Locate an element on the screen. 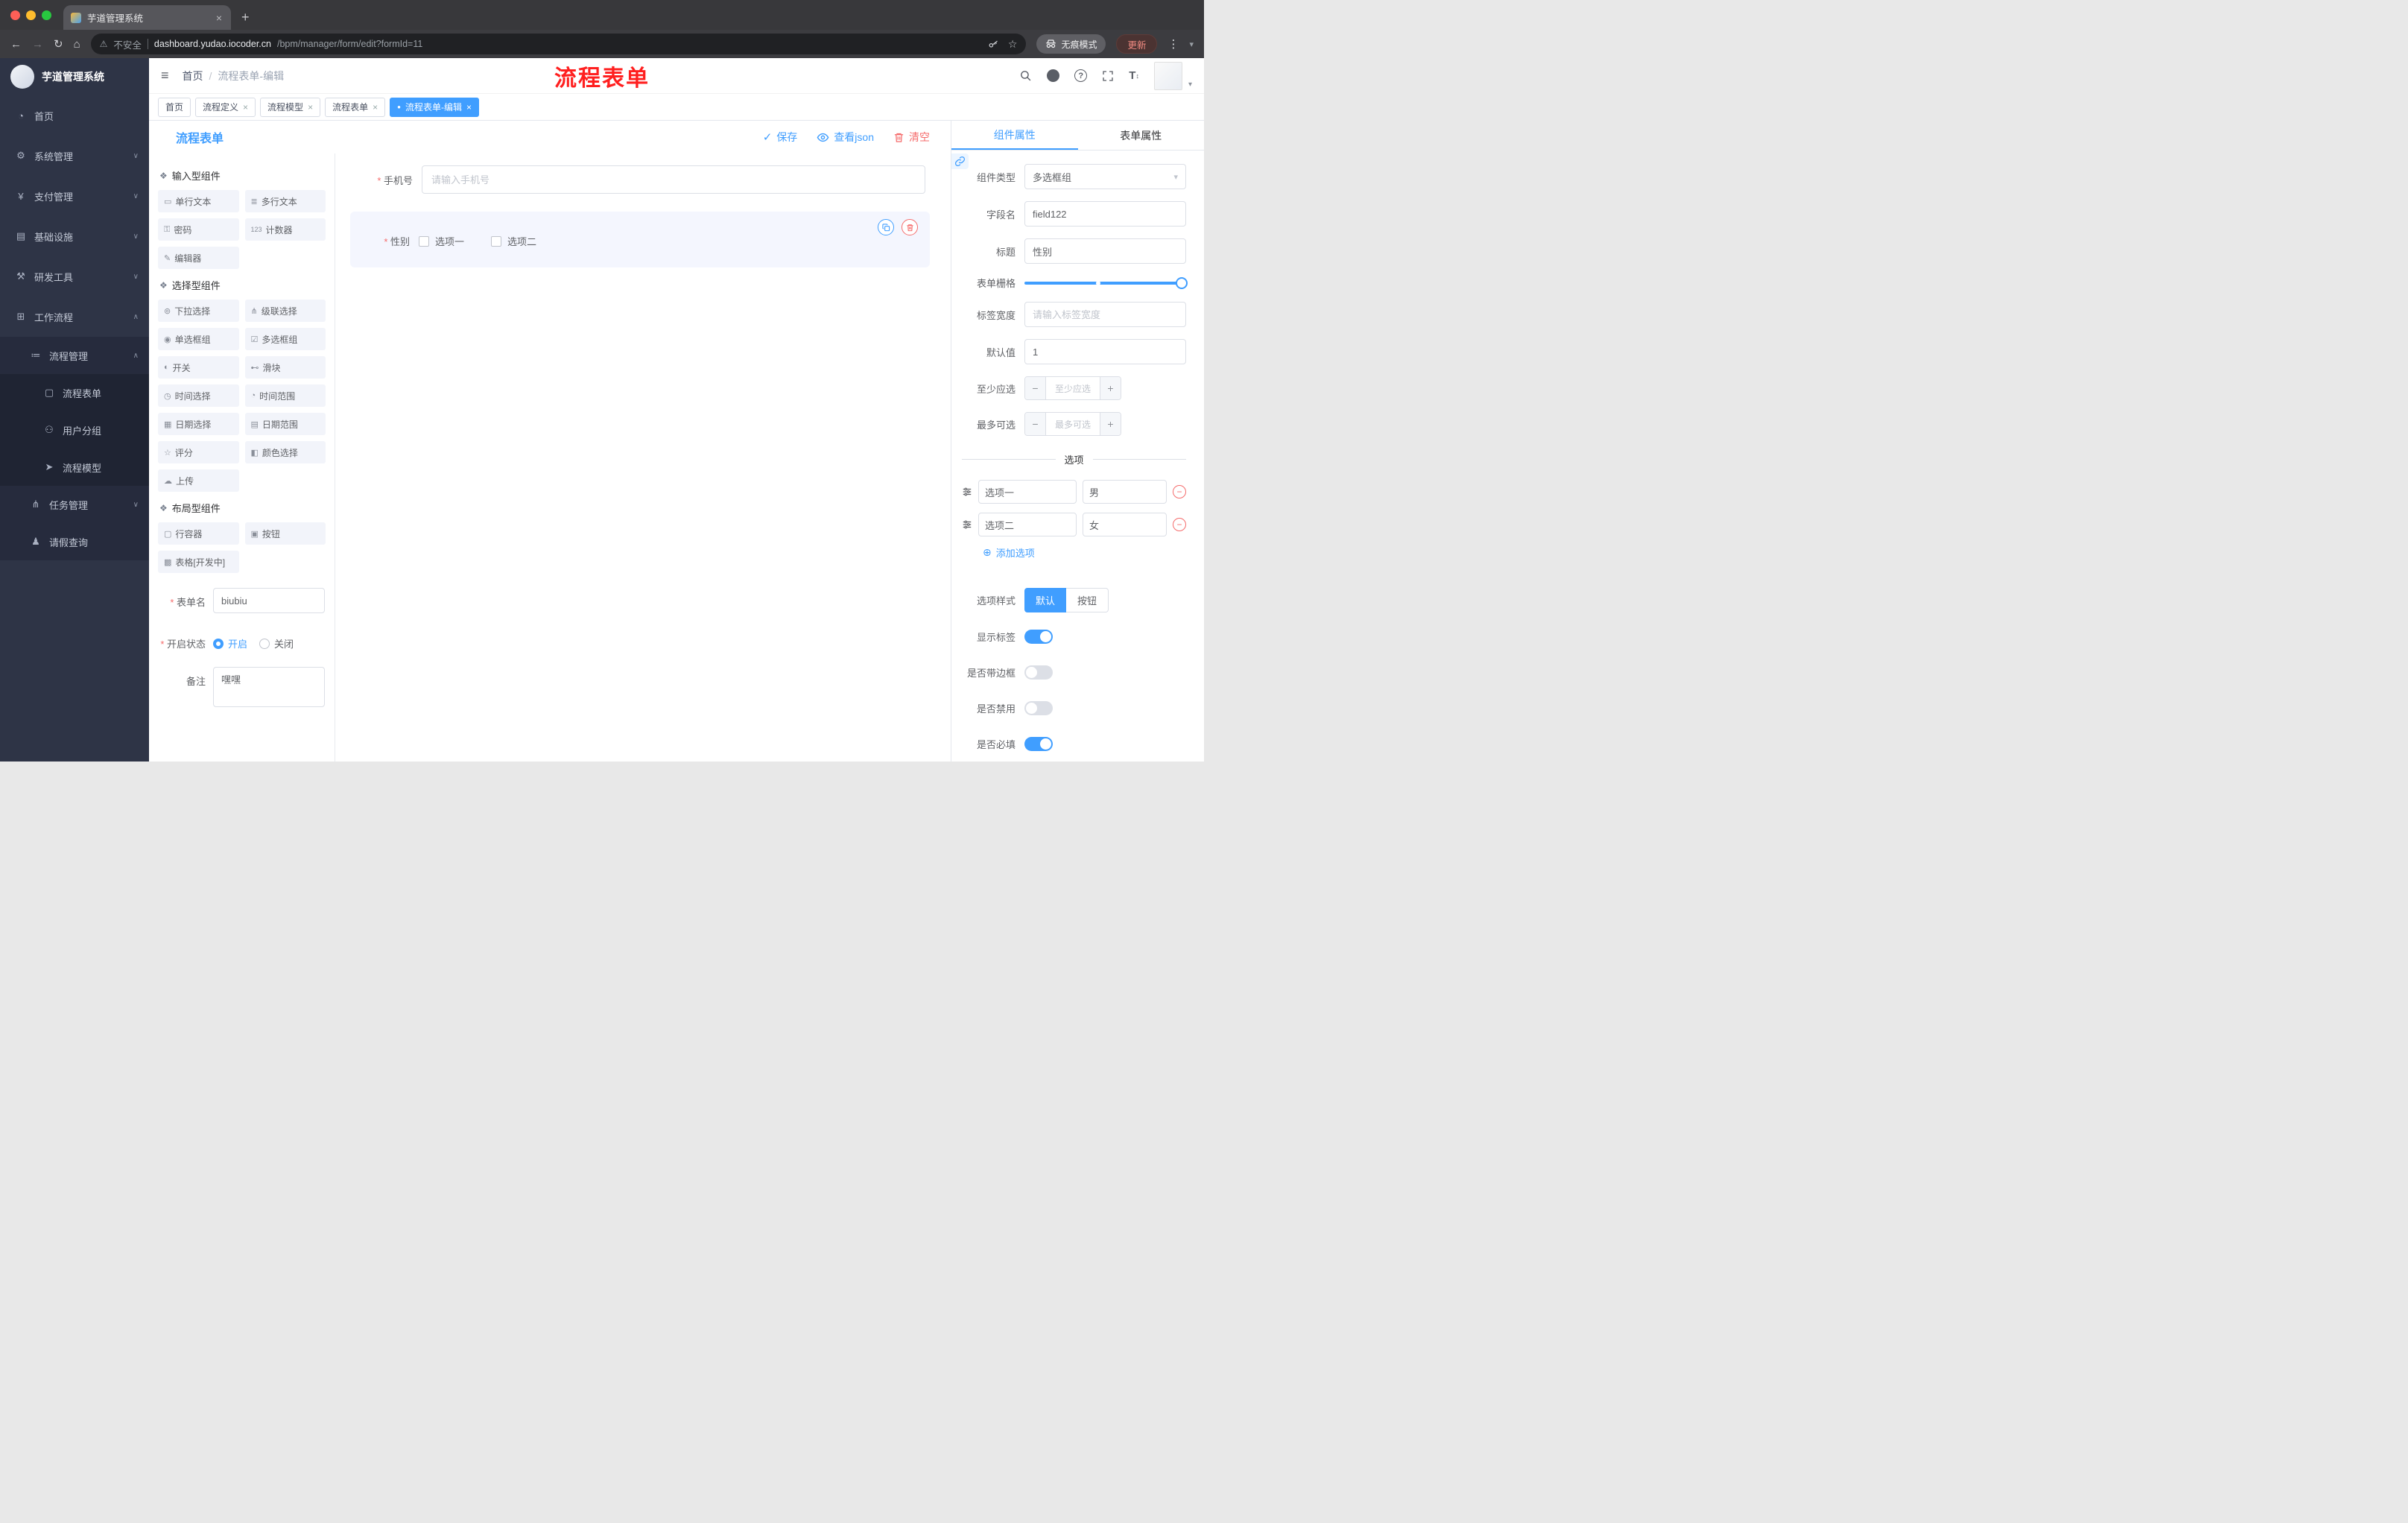 This screenshot has height=1523, width=2408. chevron-down-icon: ▾ is located at coordinates (1191, 44).